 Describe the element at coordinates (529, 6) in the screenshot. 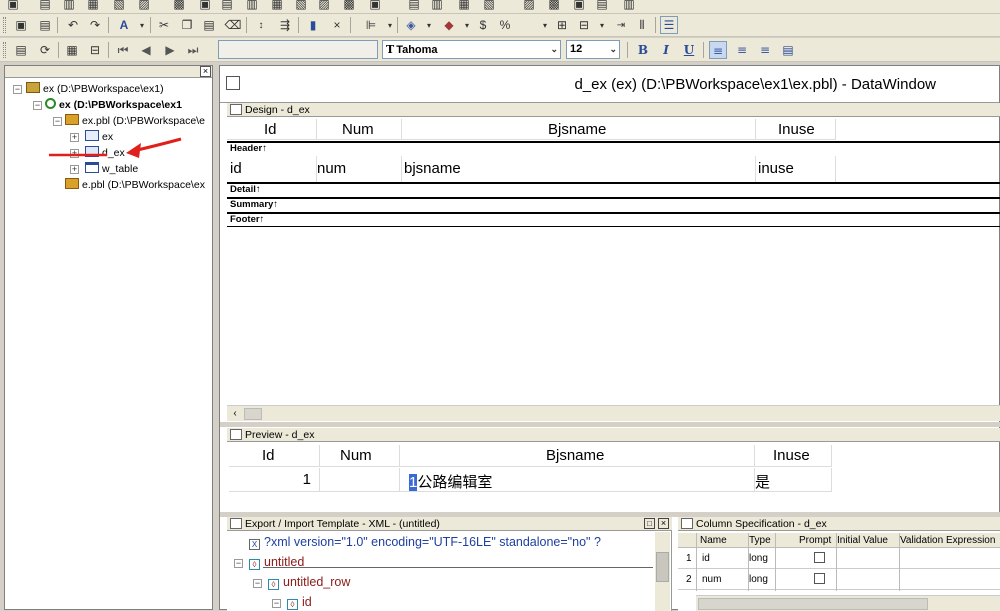

I see `tool-icon: ▨` at that location.